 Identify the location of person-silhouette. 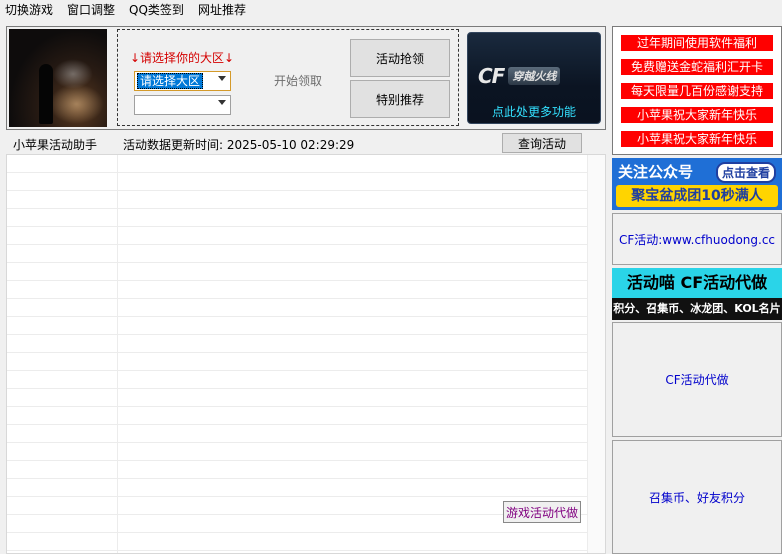
(46, 94).